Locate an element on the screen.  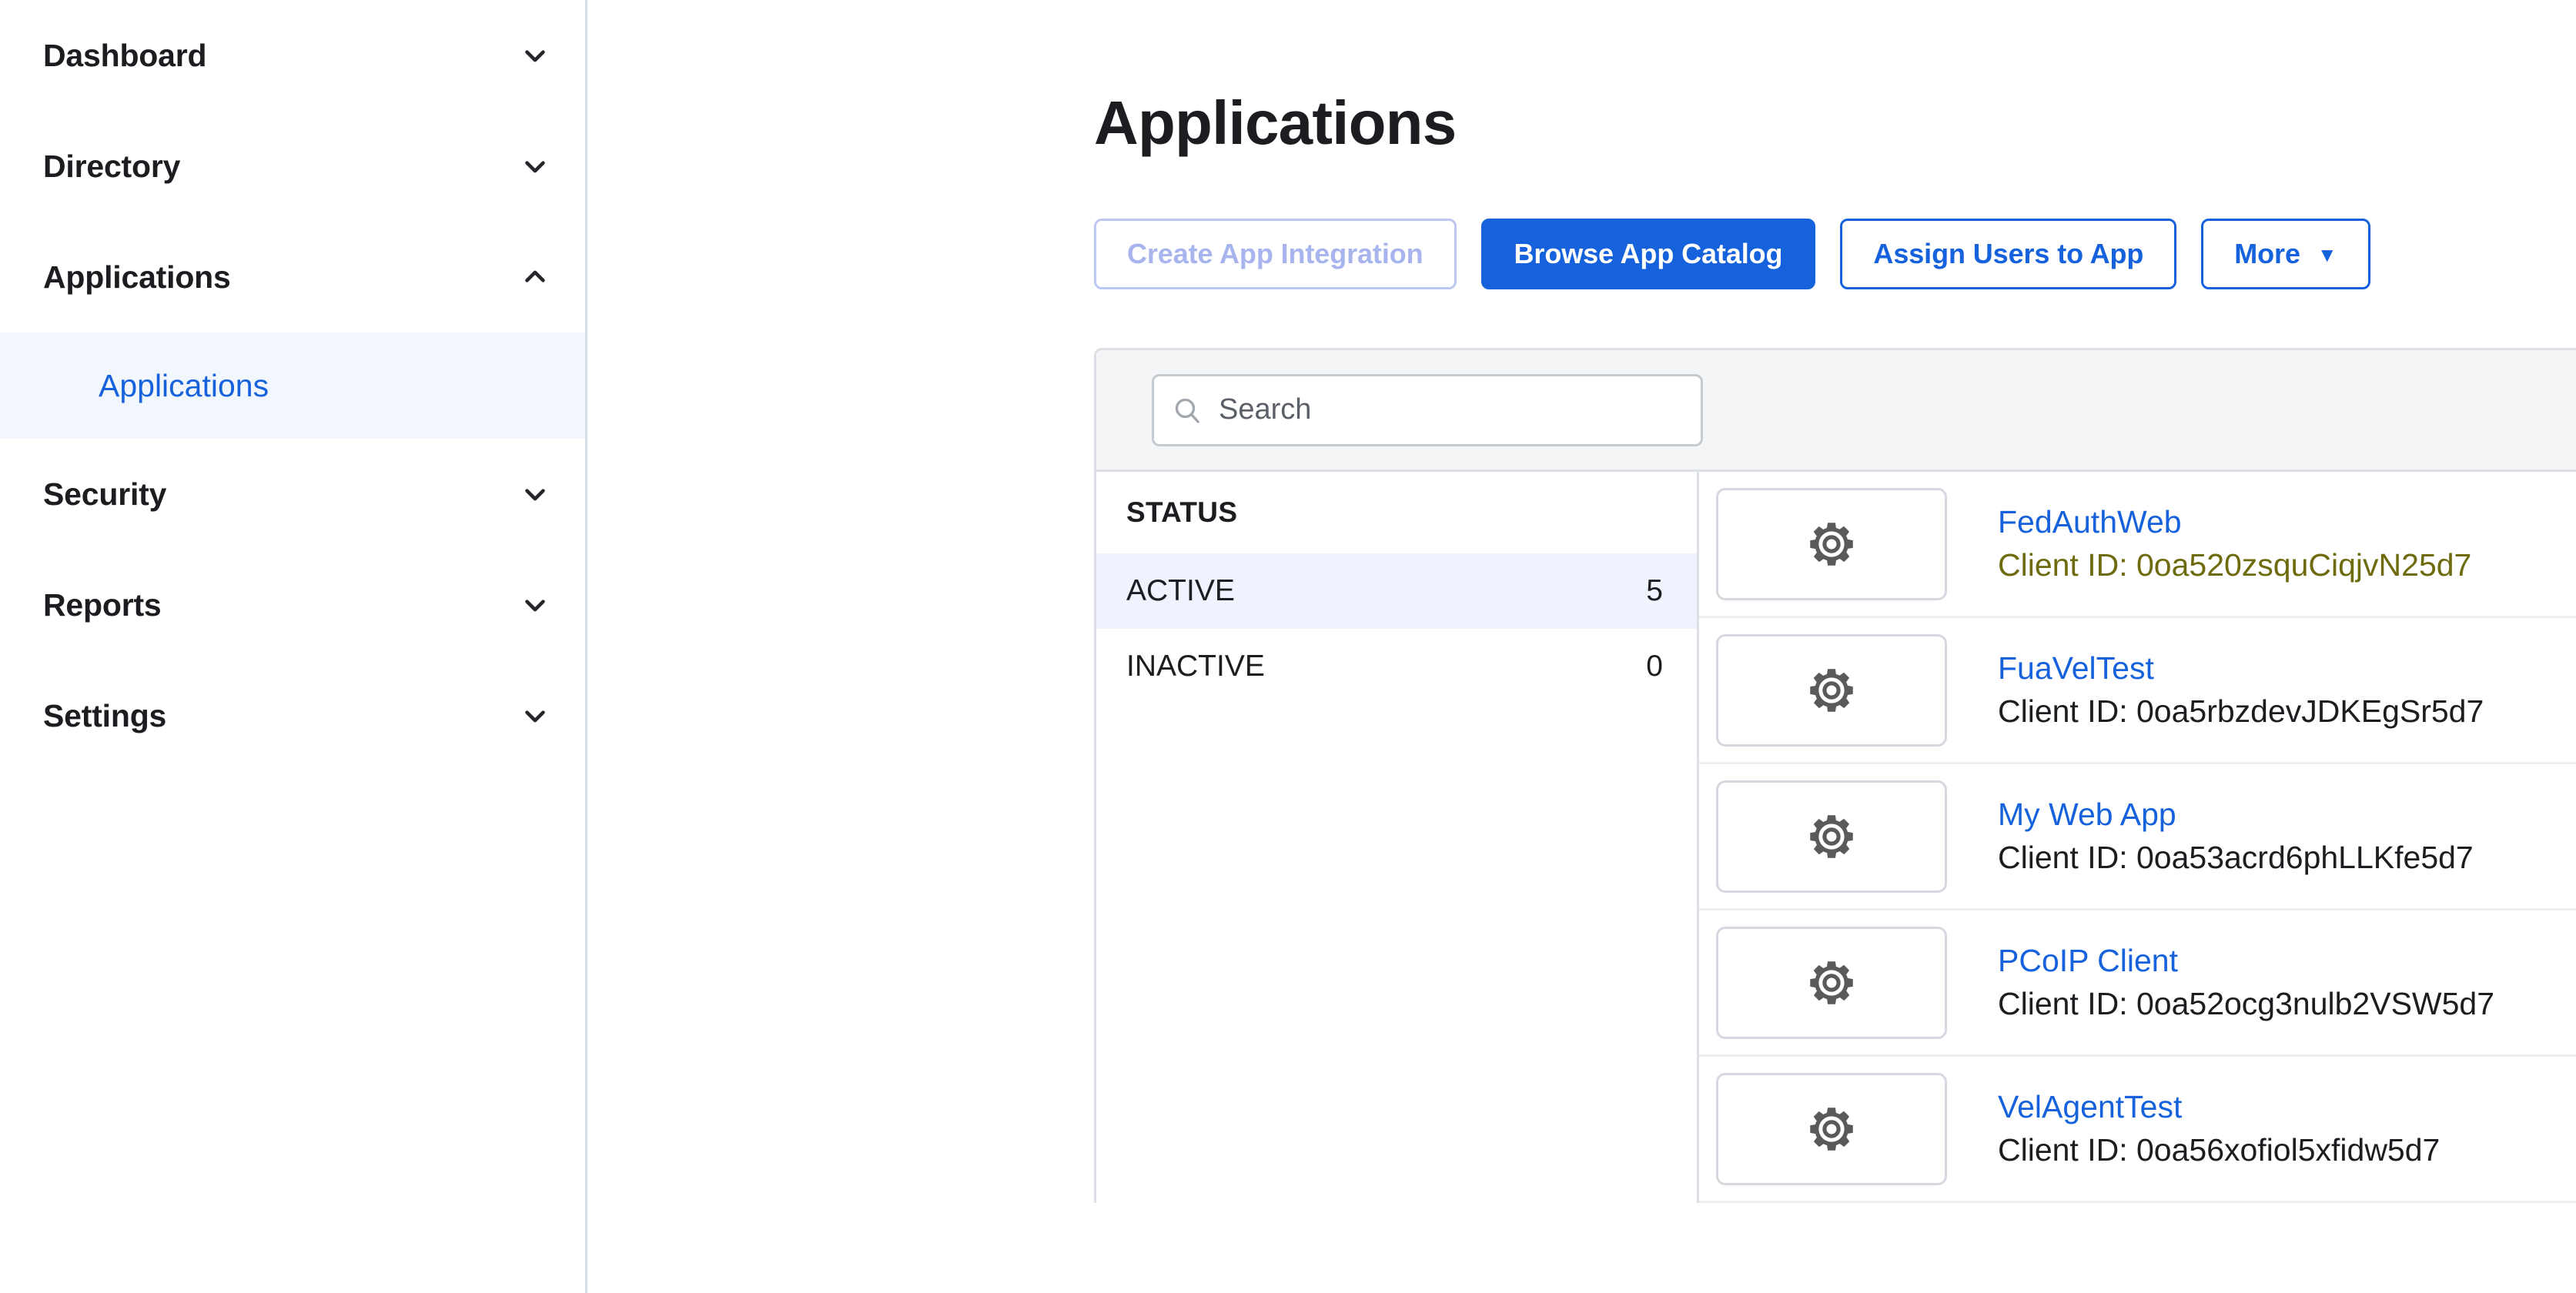
more-button: More ▼ is located at coordinates (2286, 254).